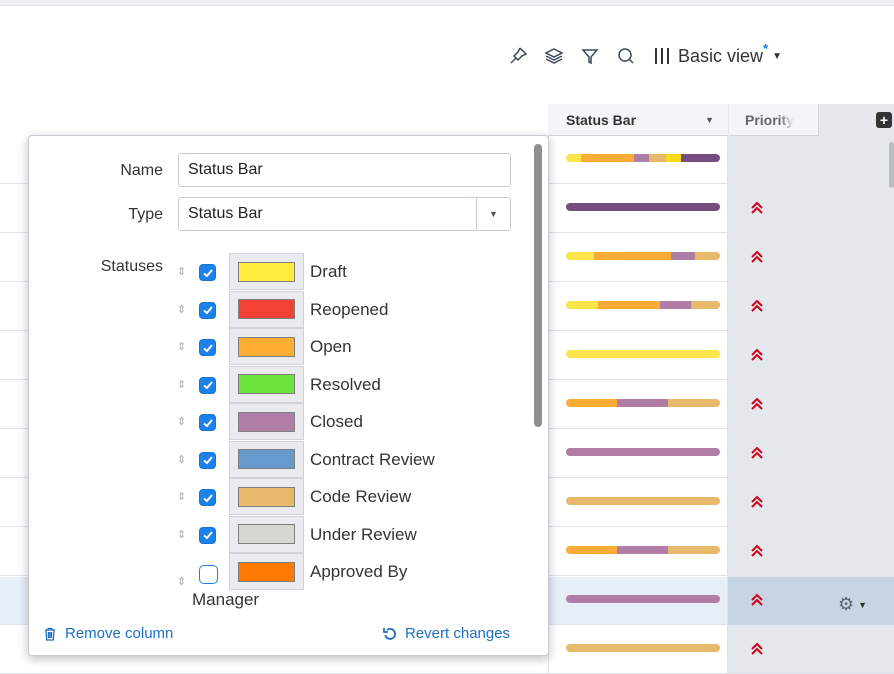 The height and width of the screenshot is (674, 894). I want to click on pin-icon, so click(518, 56).